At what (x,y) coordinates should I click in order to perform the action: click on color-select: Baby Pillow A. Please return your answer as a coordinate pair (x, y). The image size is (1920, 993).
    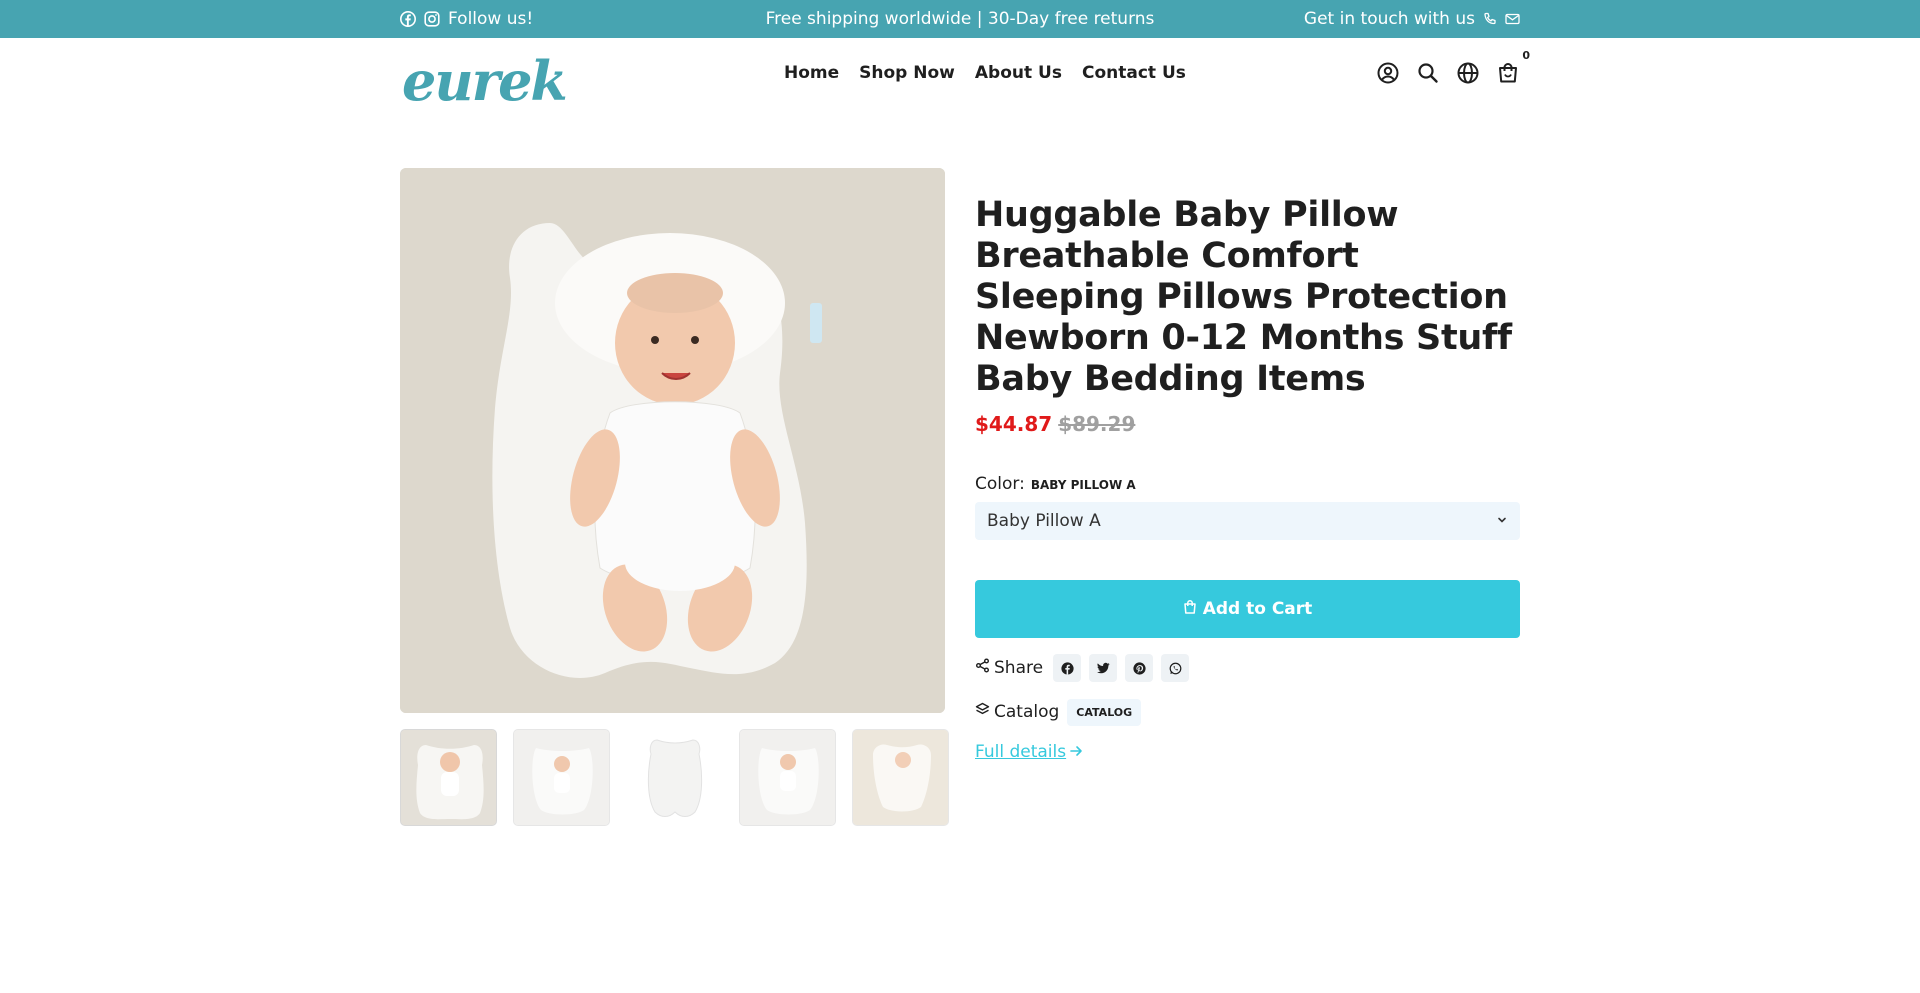
    Looking at the image, I should click on (1247, 521).